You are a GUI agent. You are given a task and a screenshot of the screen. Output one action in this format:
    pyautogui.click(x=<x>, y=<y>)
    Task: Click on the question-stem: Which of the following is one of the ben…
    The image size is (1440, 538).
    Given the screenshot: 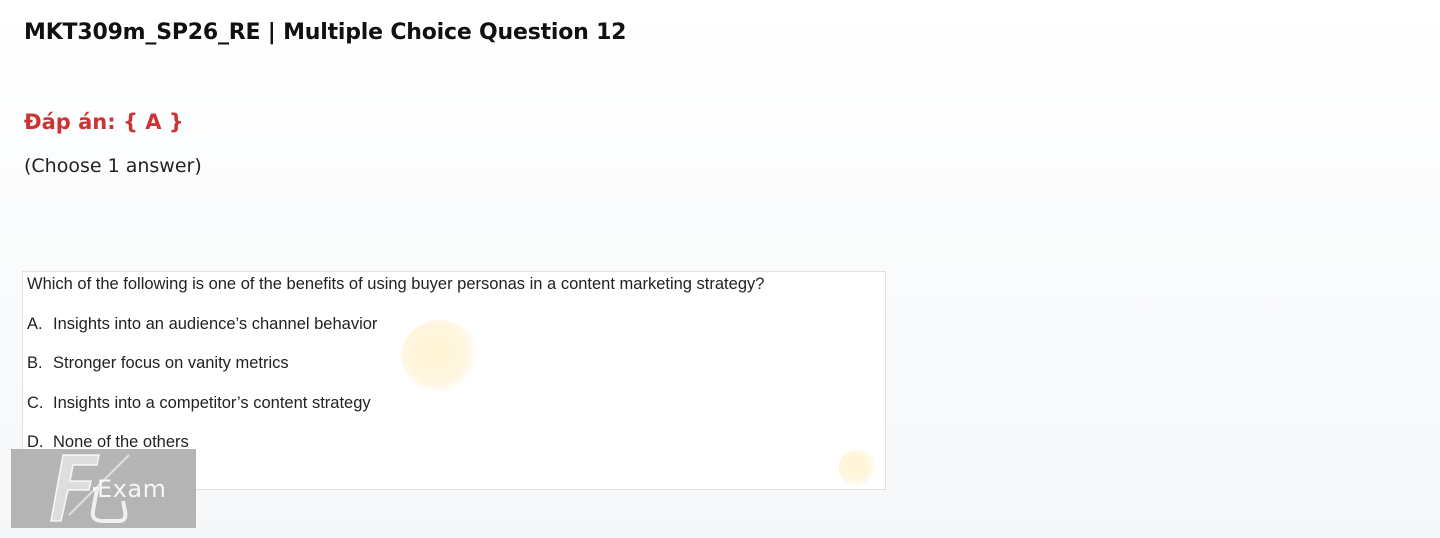 What is the action you would take?
    pyautogui.click(x=396, y=284)
    